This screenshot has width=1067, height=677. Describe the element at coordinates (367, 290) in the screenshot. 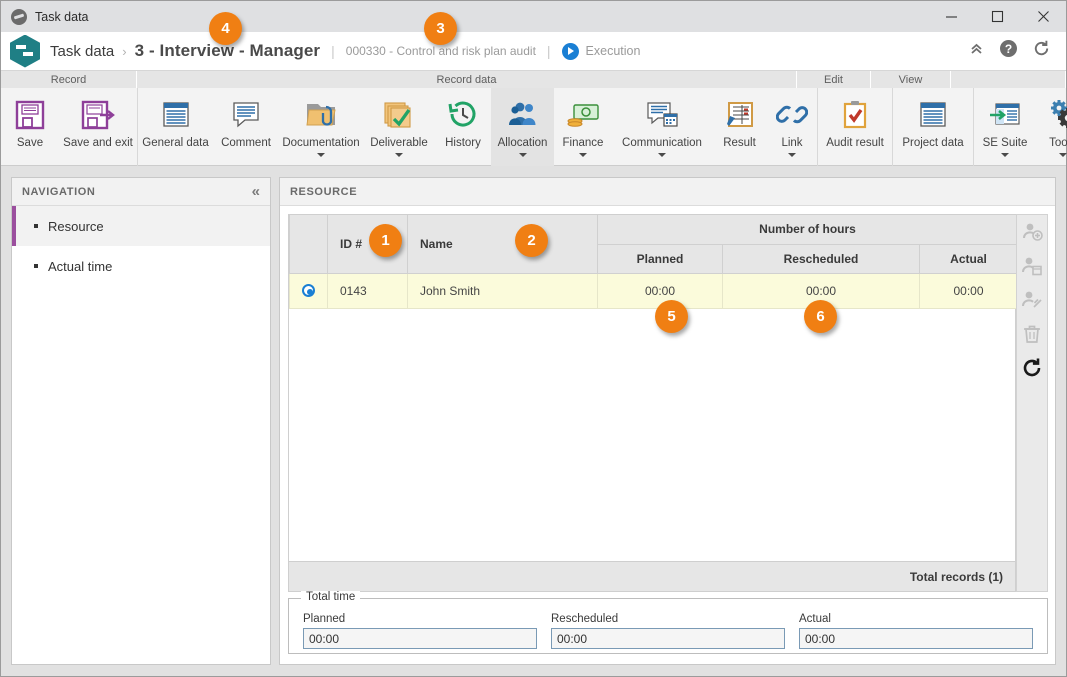

I see `row-id-cell: 0143` at that location.